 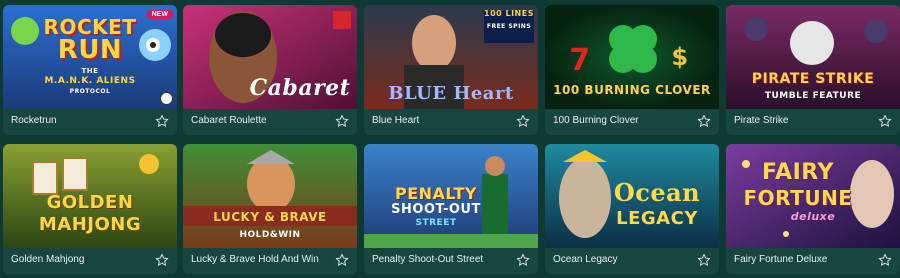 I want to click on art-title-line1: FAIRY, so click(x=798, y=172).